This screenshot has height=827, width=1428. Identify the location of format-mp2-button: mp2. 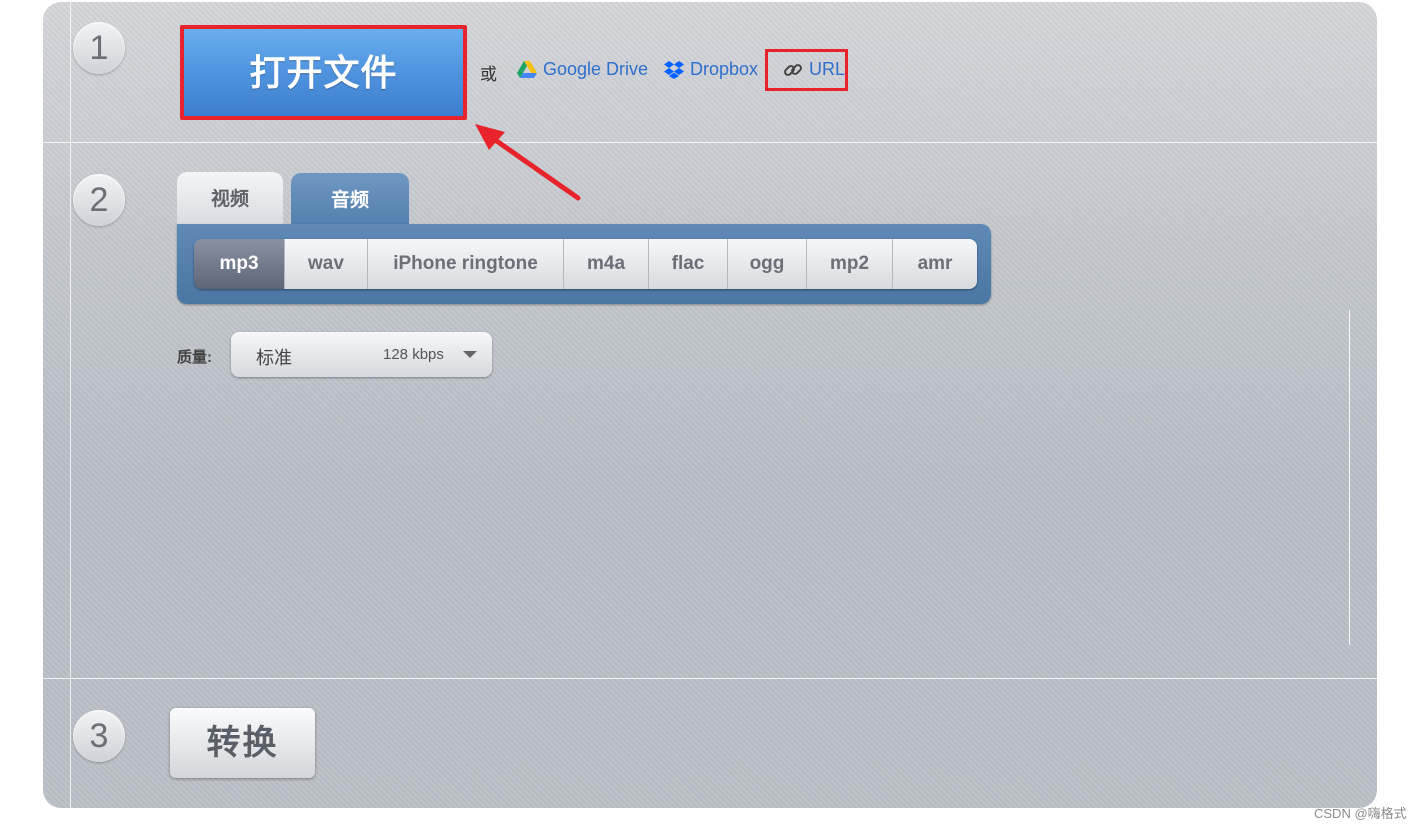
(850, 264).